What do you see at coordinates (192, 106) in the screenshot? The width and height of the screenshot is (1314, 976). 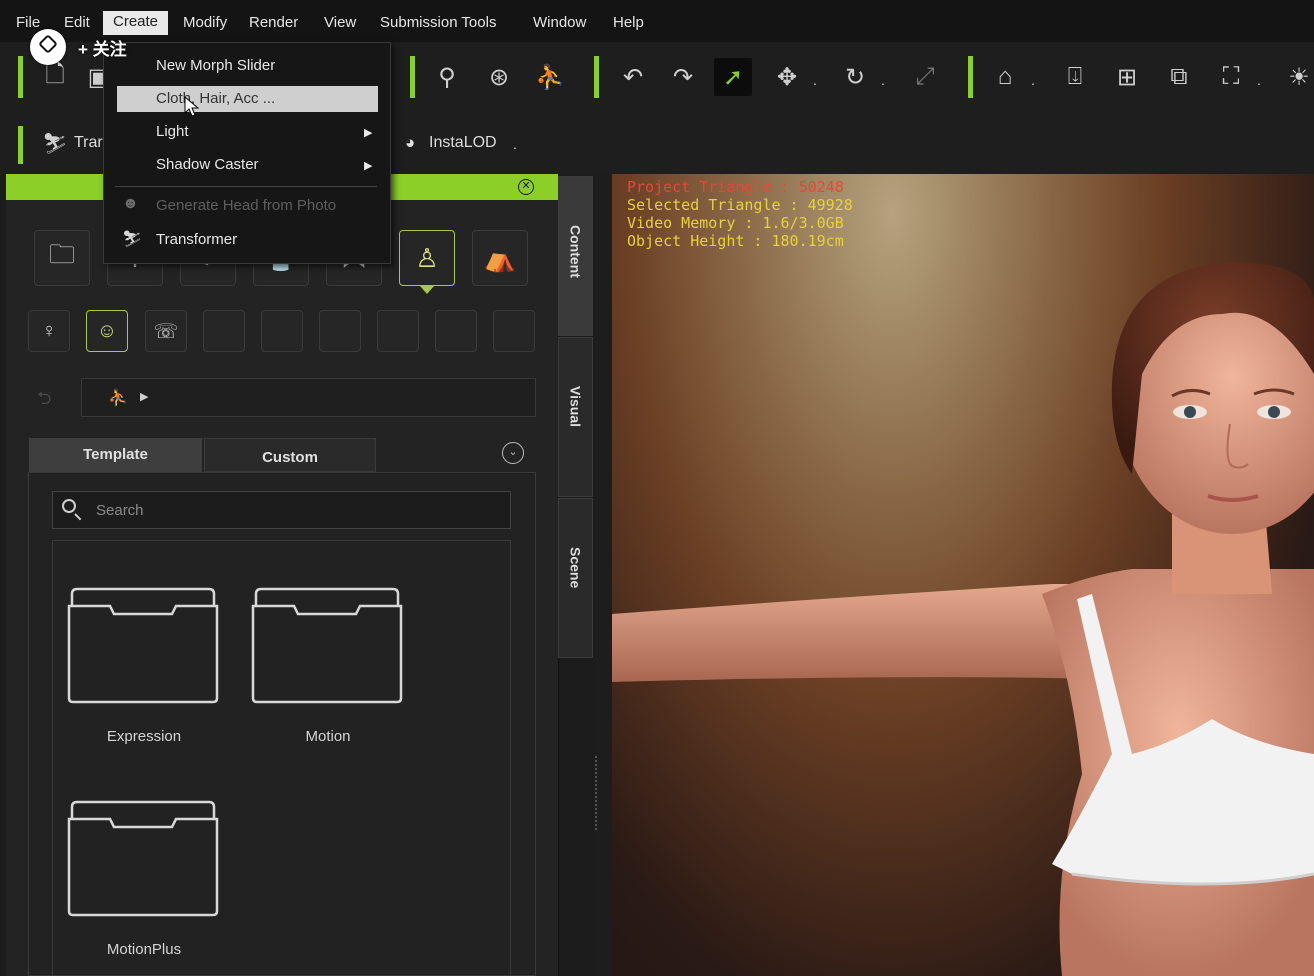 I see `mouse-cursor-icon` at bounding box center [192, 106].